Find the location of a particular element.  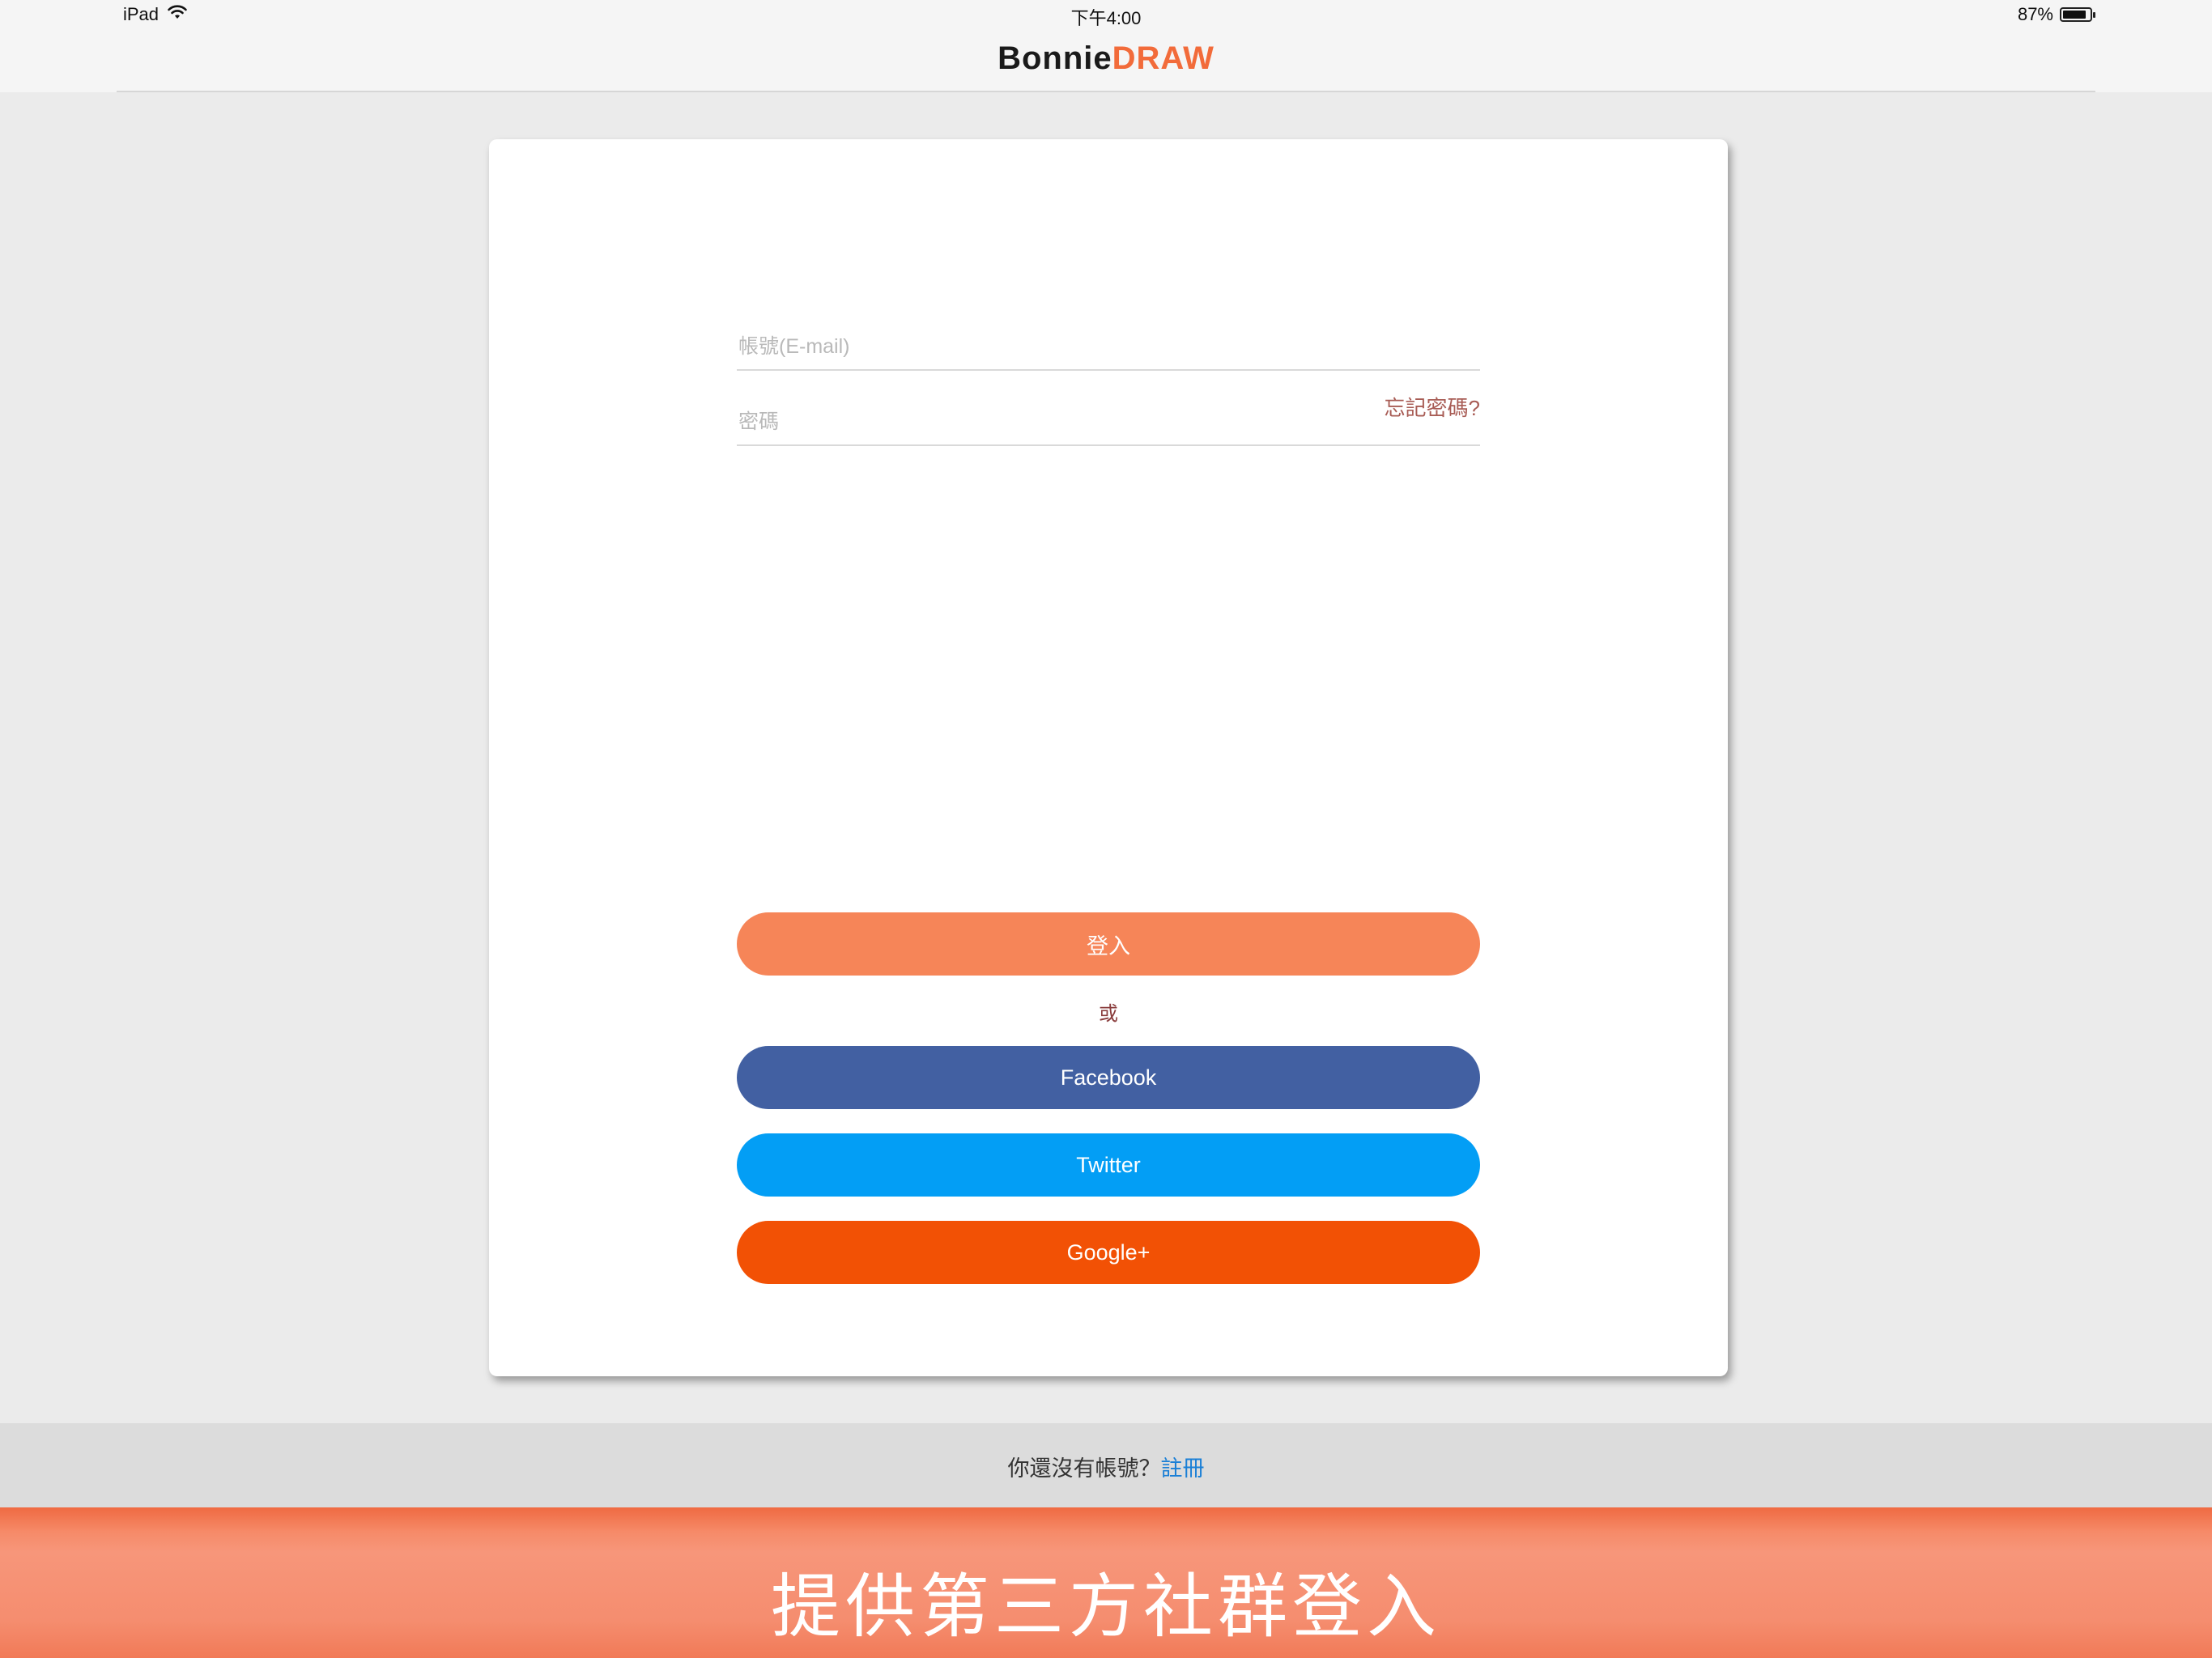

status-time: 下午4:00 is located at coordinates (1106, 18).